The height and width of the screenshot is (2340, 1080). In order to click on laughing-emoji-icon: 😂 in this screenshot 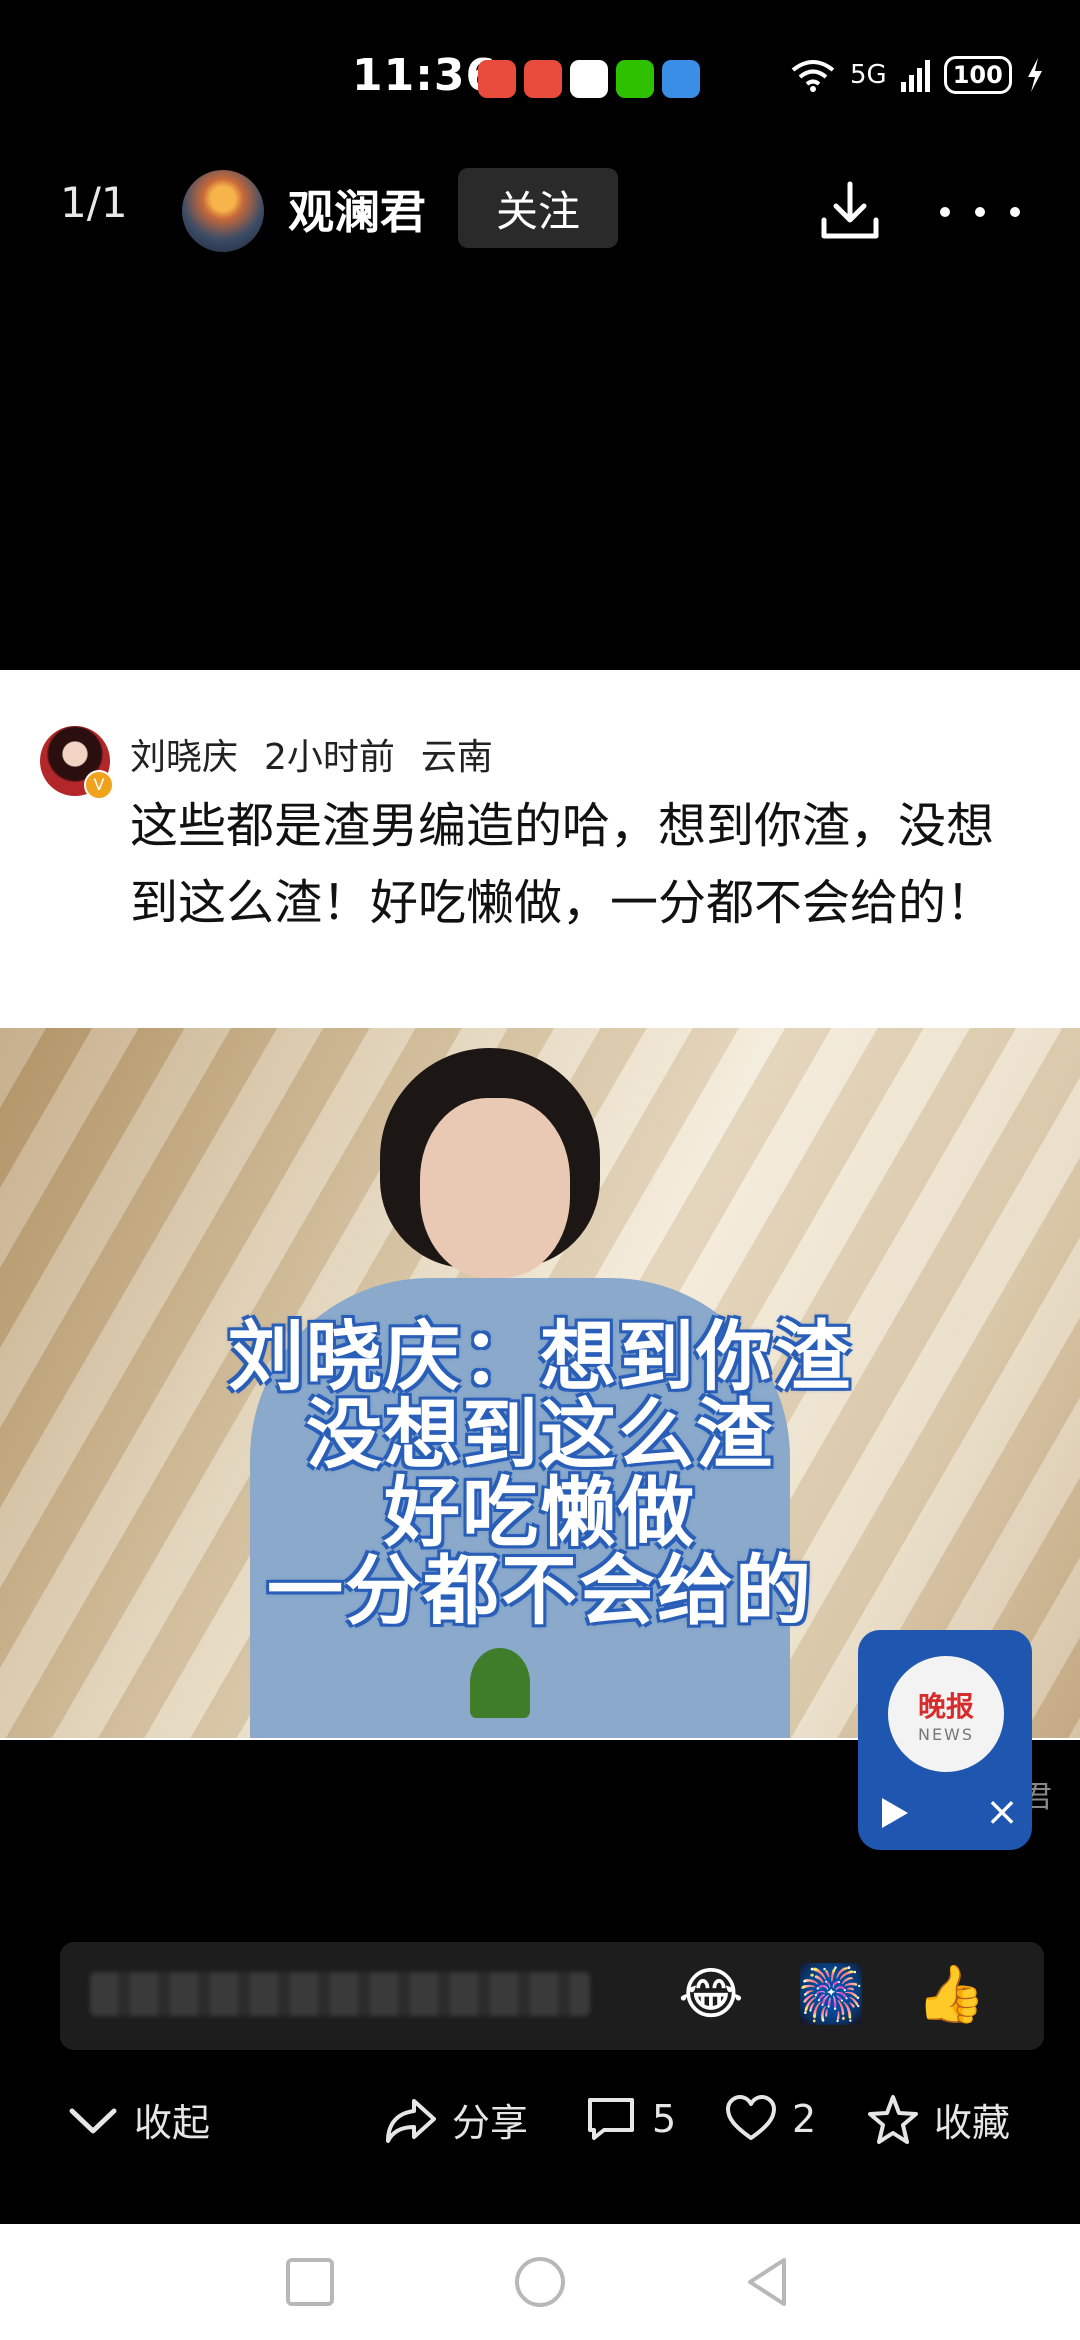, I will do `click(711, 1995)`.